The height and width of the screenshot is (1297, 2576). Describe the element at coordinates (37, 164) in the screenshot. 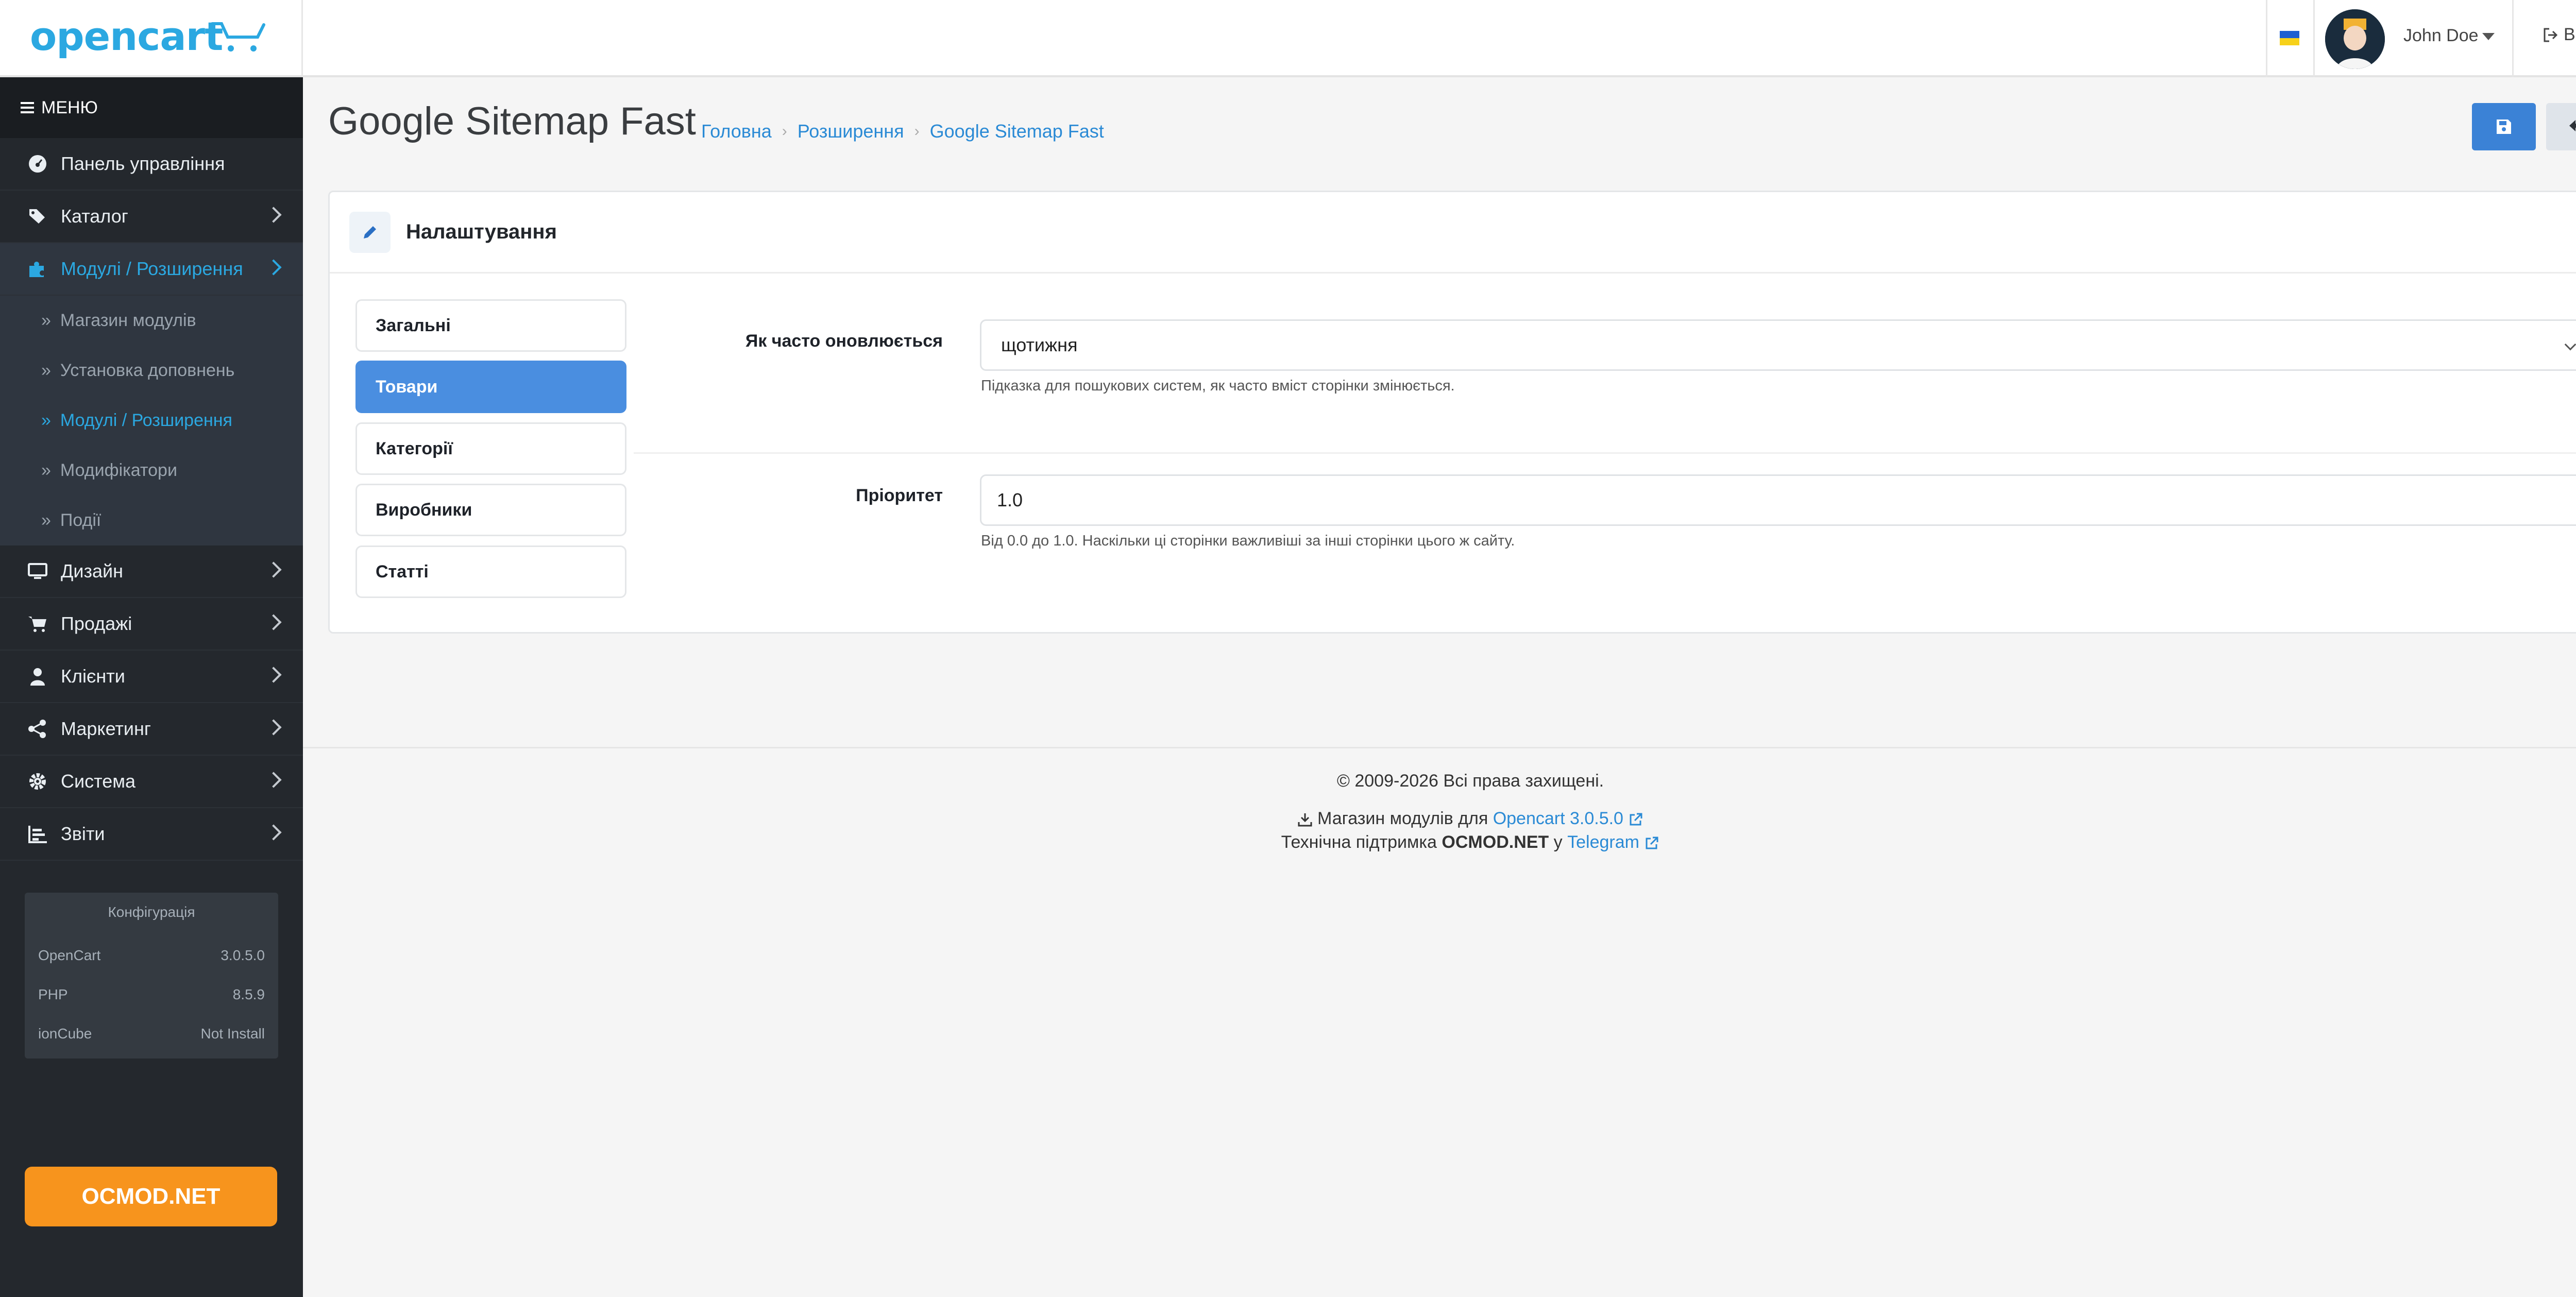

I see `dashboard-icon` at that location.